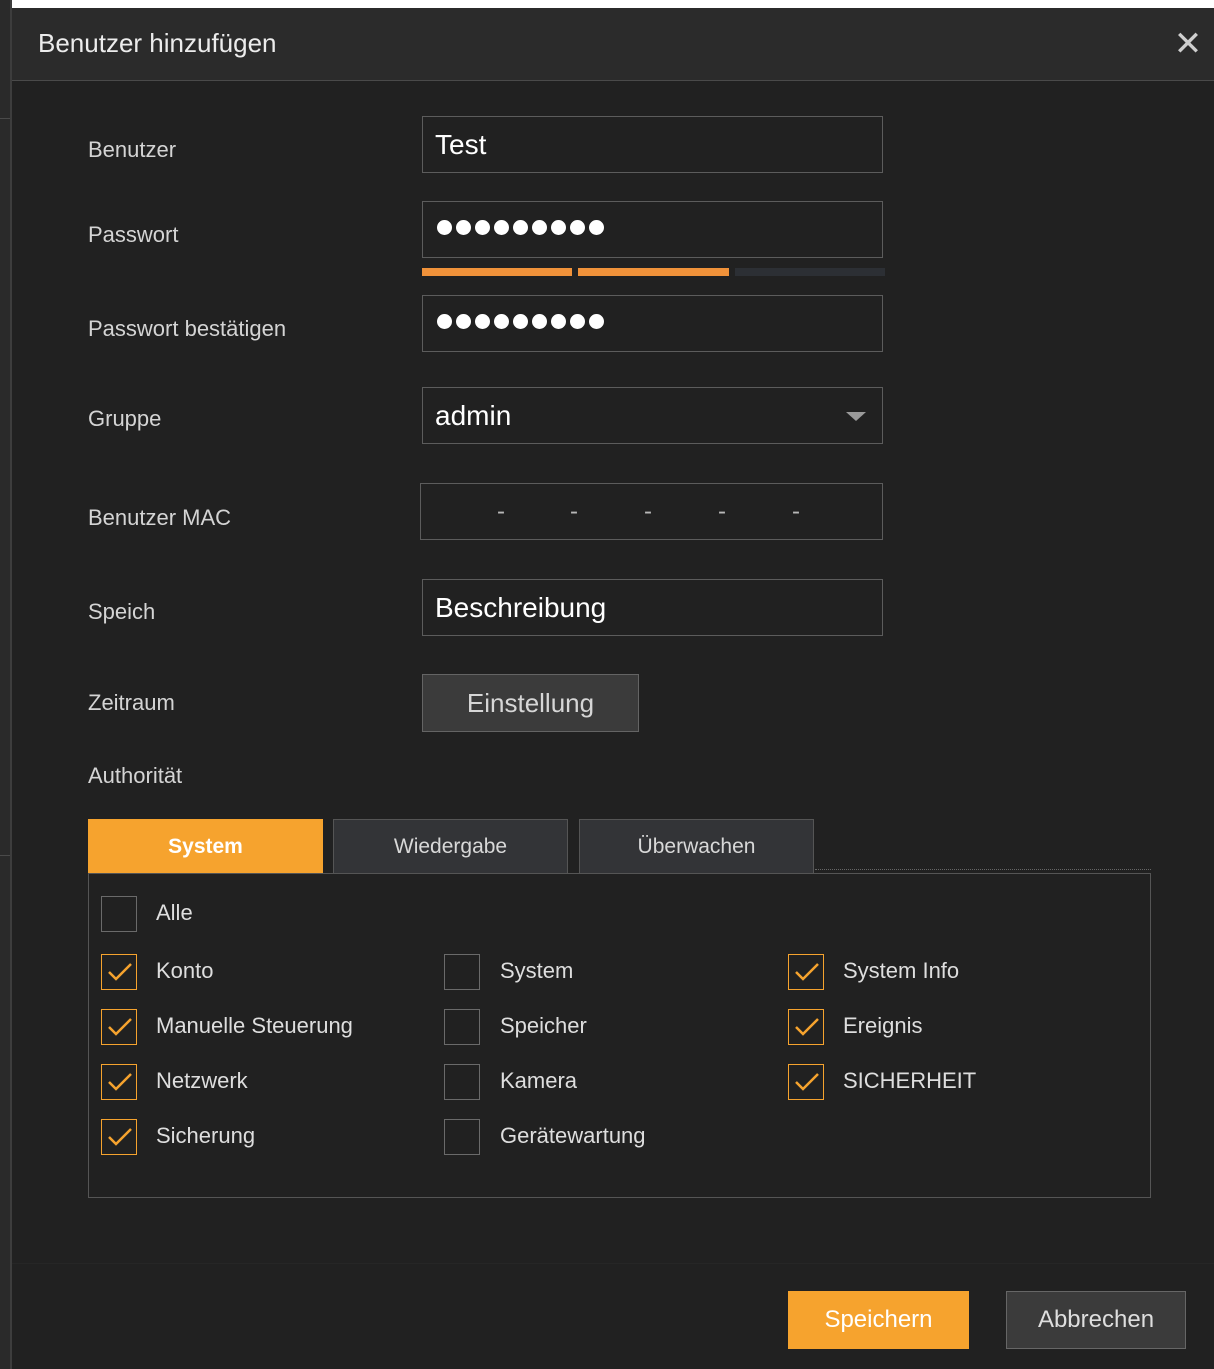  Describe the element at coordinates (983, 870) in the screenshot. I see `tab-divider` at that location.